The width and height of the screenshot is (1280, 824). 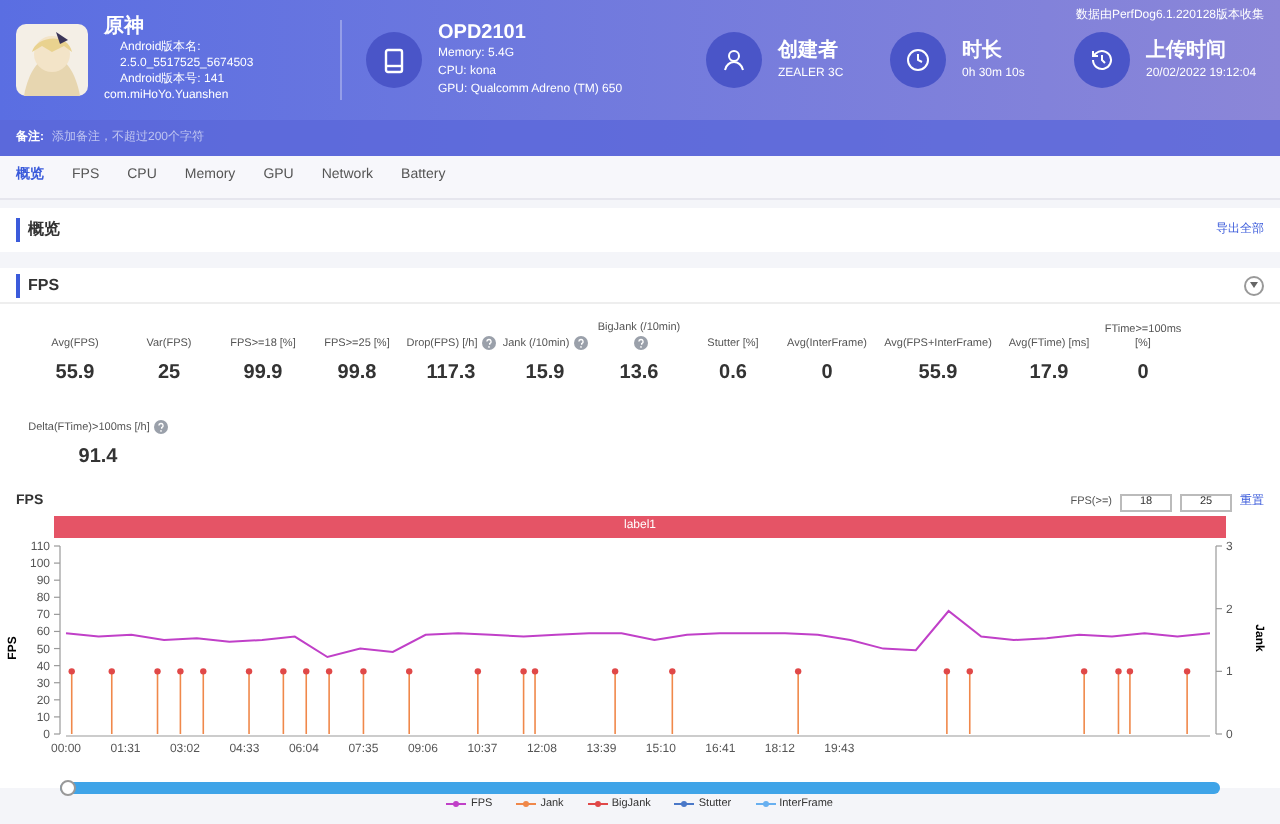 What do you see at coordinates (483, 33) in the screenshot?
I see `device-name: OPD2101` at bounding box center [483, 33].